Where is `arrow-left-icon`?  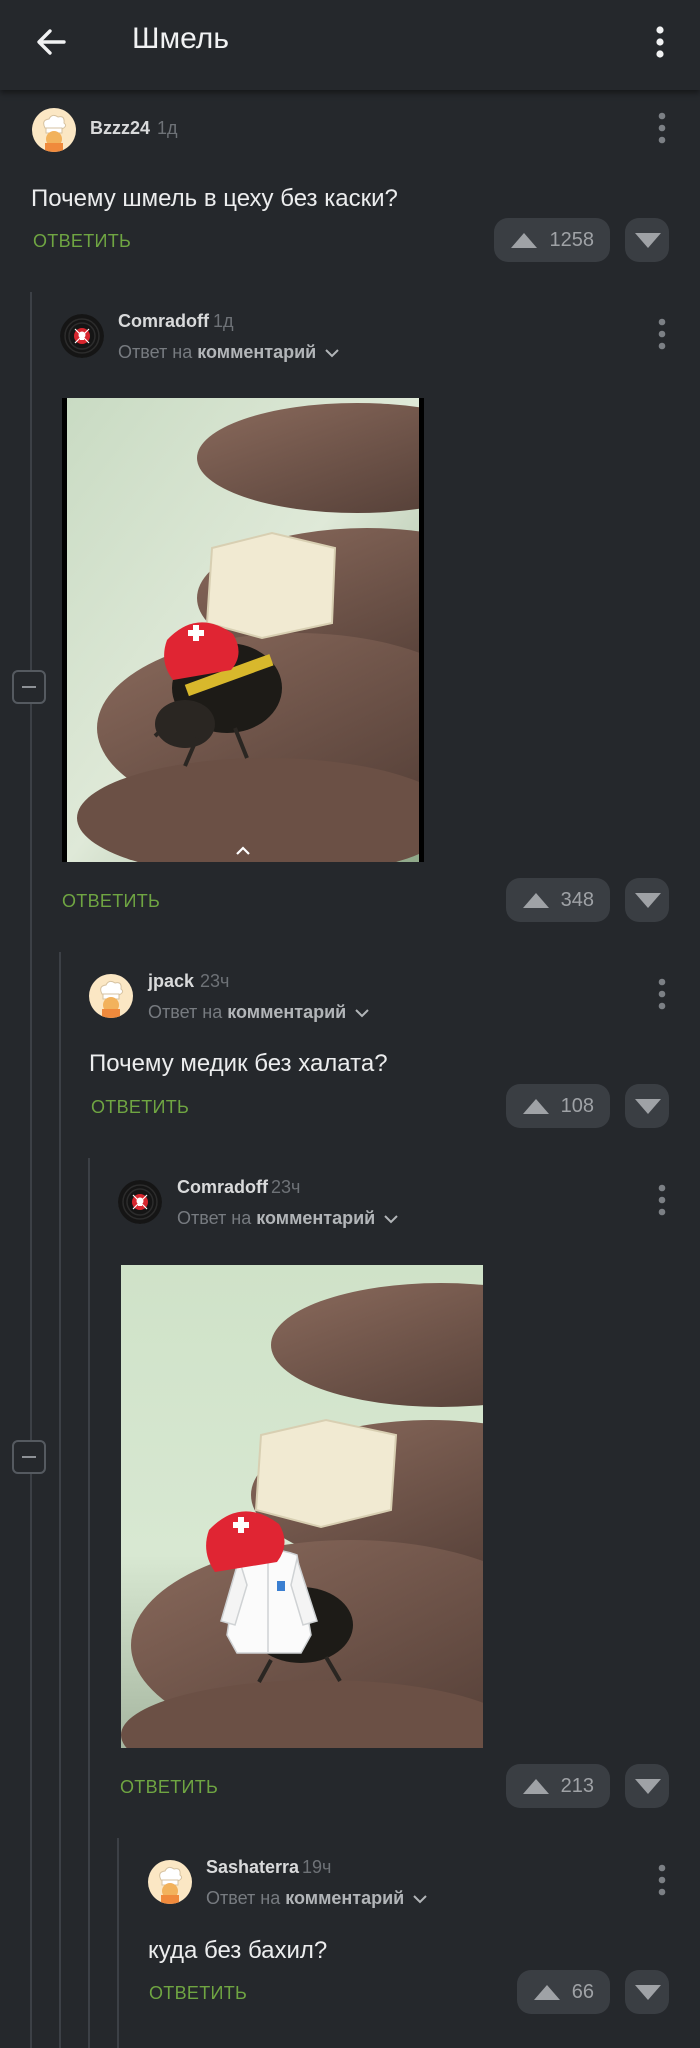 arrow-left-icon is located at coordinates (52, 42).